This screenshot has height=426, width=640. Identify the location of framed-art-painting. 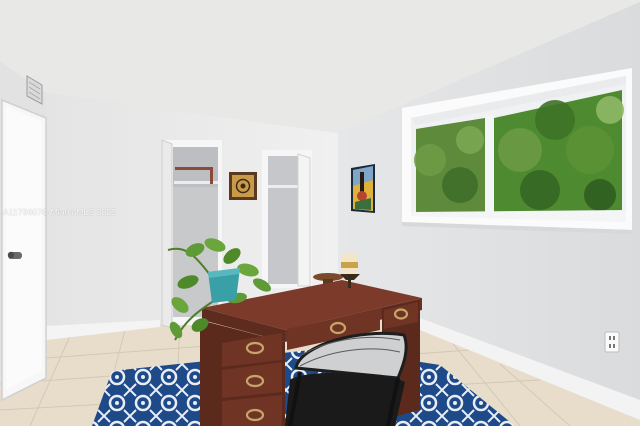
(363, 188).